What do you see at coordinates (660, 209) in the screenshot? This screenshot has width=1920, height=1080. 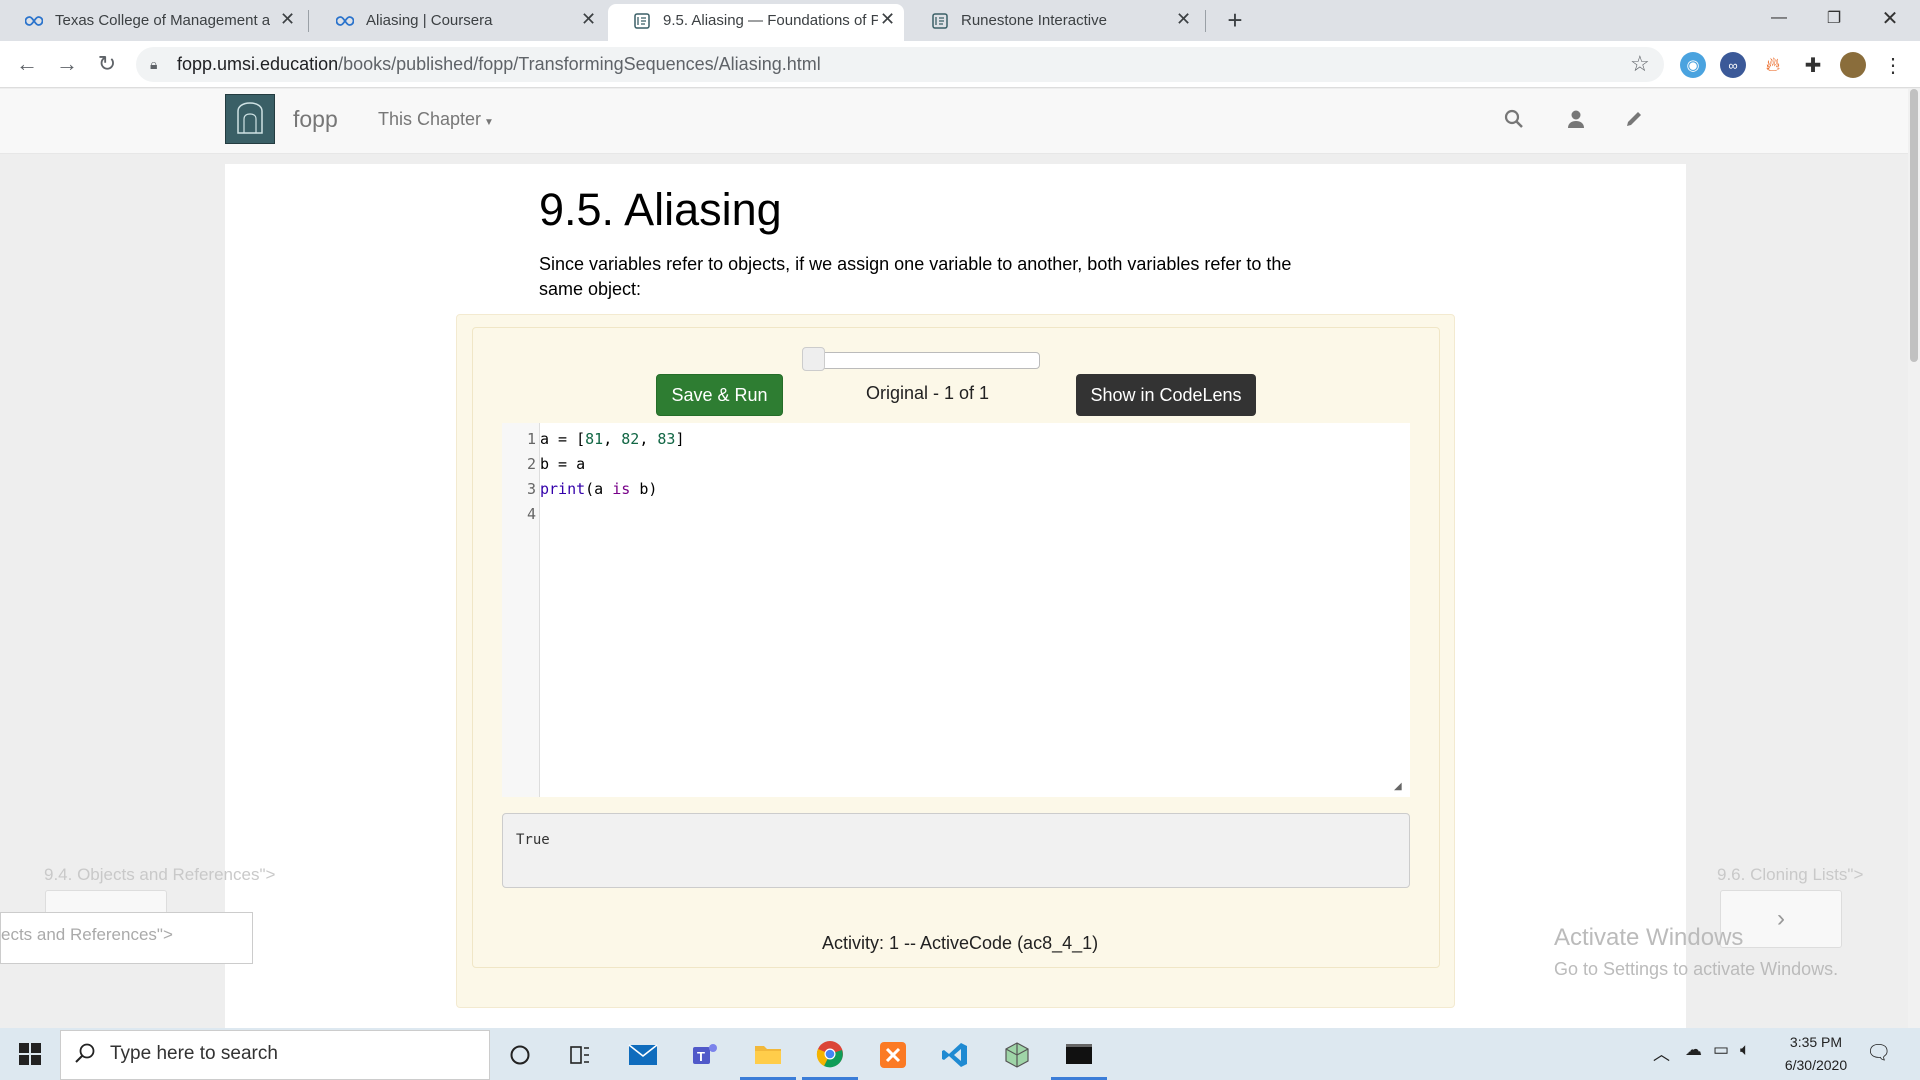 I see `page-title: 9.5. Aliasing` at bounding box center [660, 209].